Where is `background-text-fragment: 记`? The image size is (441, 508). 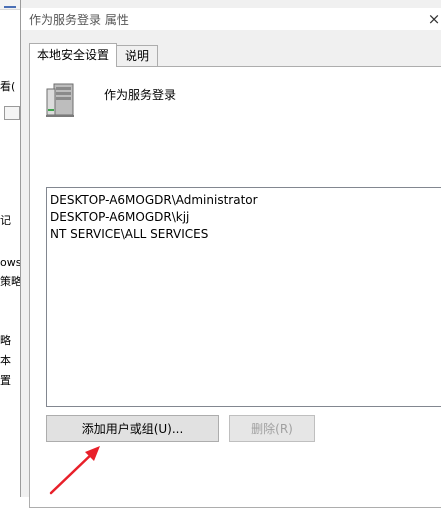
background-text-fragment: 记 is located at coordinates (5, 220).